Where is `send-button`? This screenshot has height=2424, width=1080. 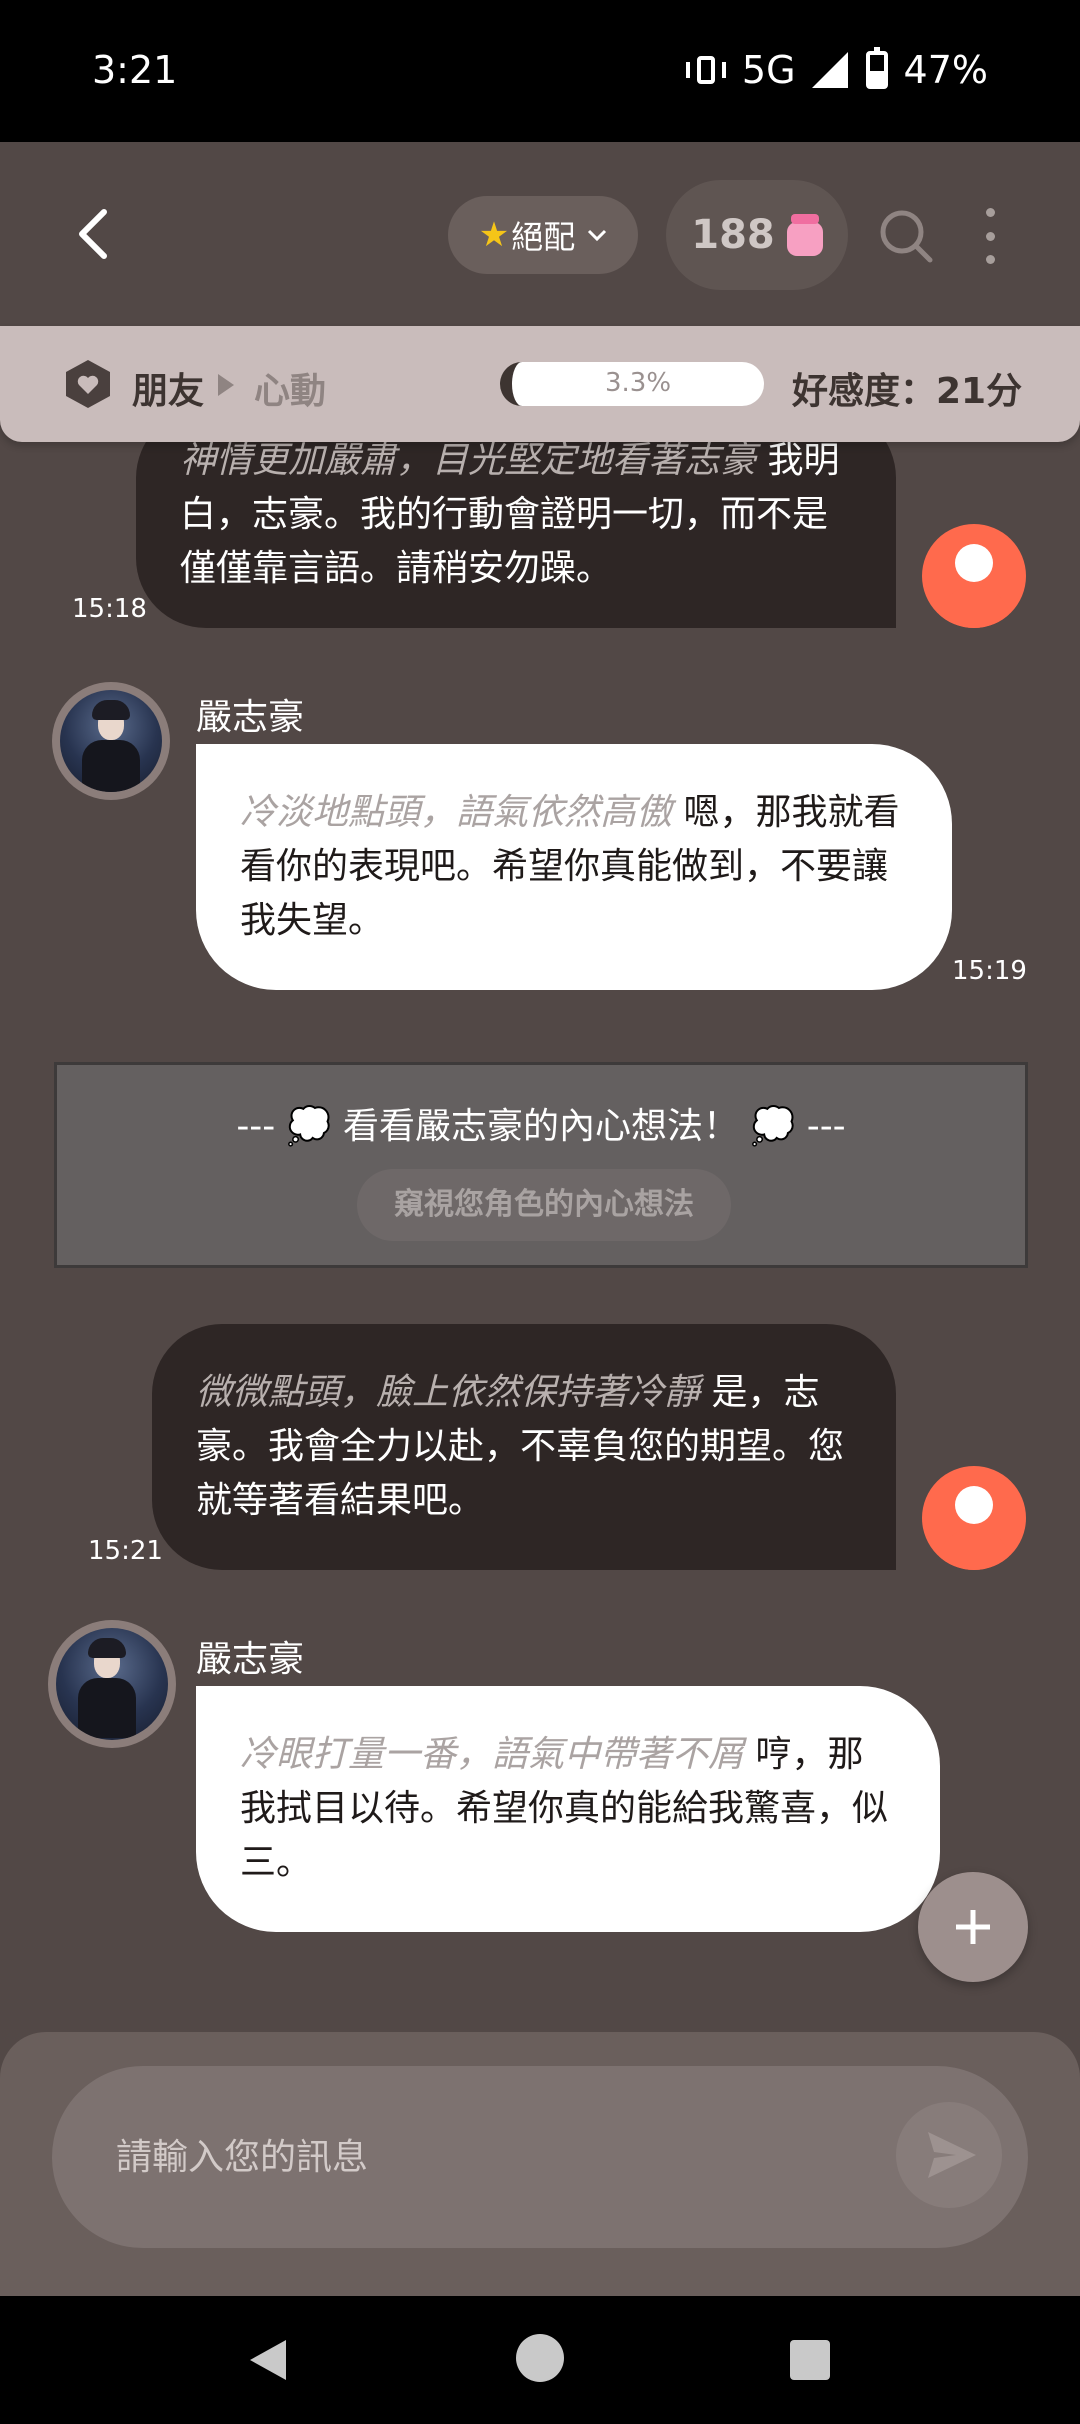
send-button is located at coordinates (949, 2155).